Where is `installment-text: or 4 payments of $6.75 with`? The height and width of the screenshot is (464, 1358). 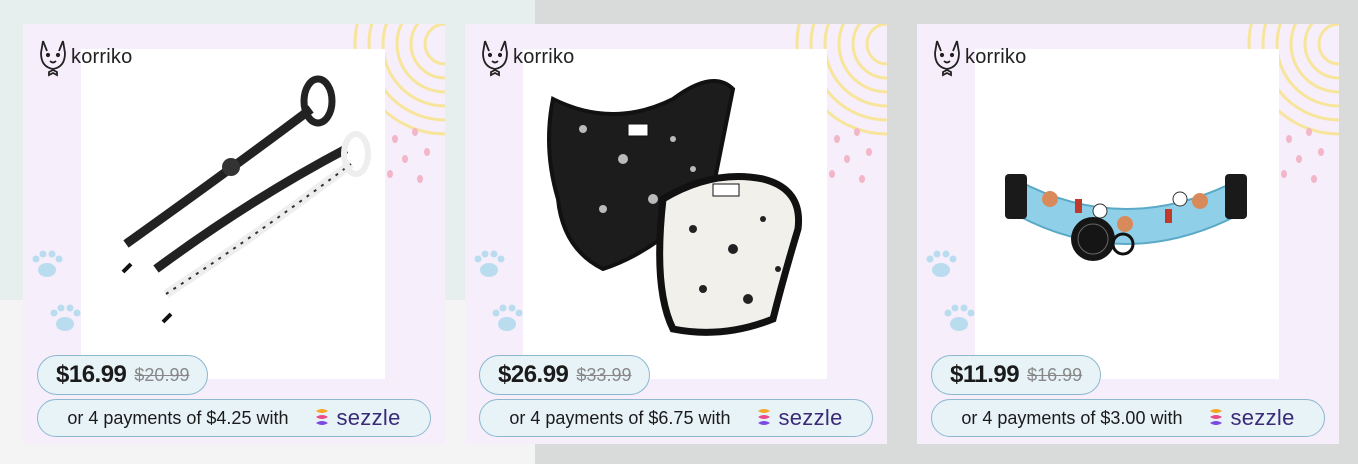 installment-text: or 4 payments of $6.75 with is located at coordinates (620, 417).